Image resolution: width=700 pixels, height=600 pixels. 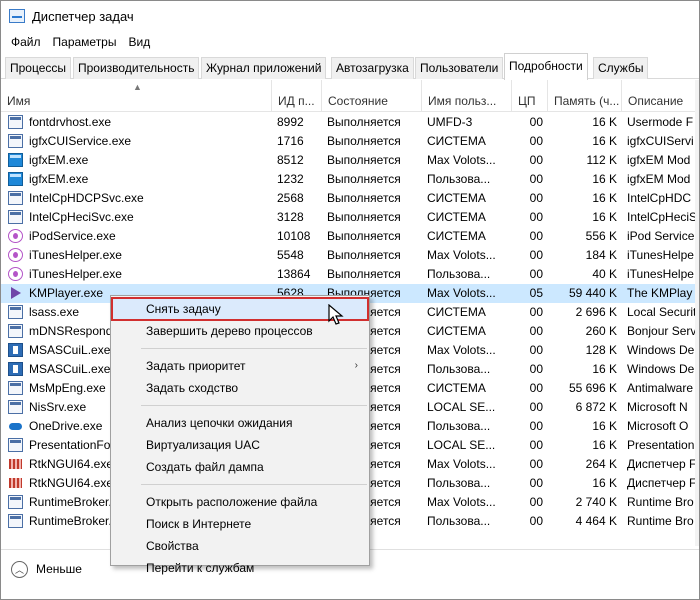 I want to click on mouse-cursor-icon, so click(x=336, y=314).